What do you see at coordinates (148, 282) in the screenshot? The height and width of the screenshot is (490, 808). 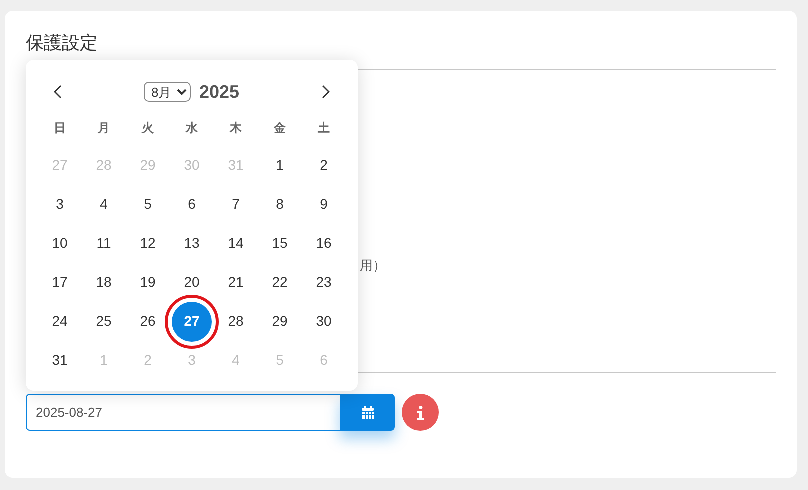 I see `day-button: 19` at bounding box center [148, 282].